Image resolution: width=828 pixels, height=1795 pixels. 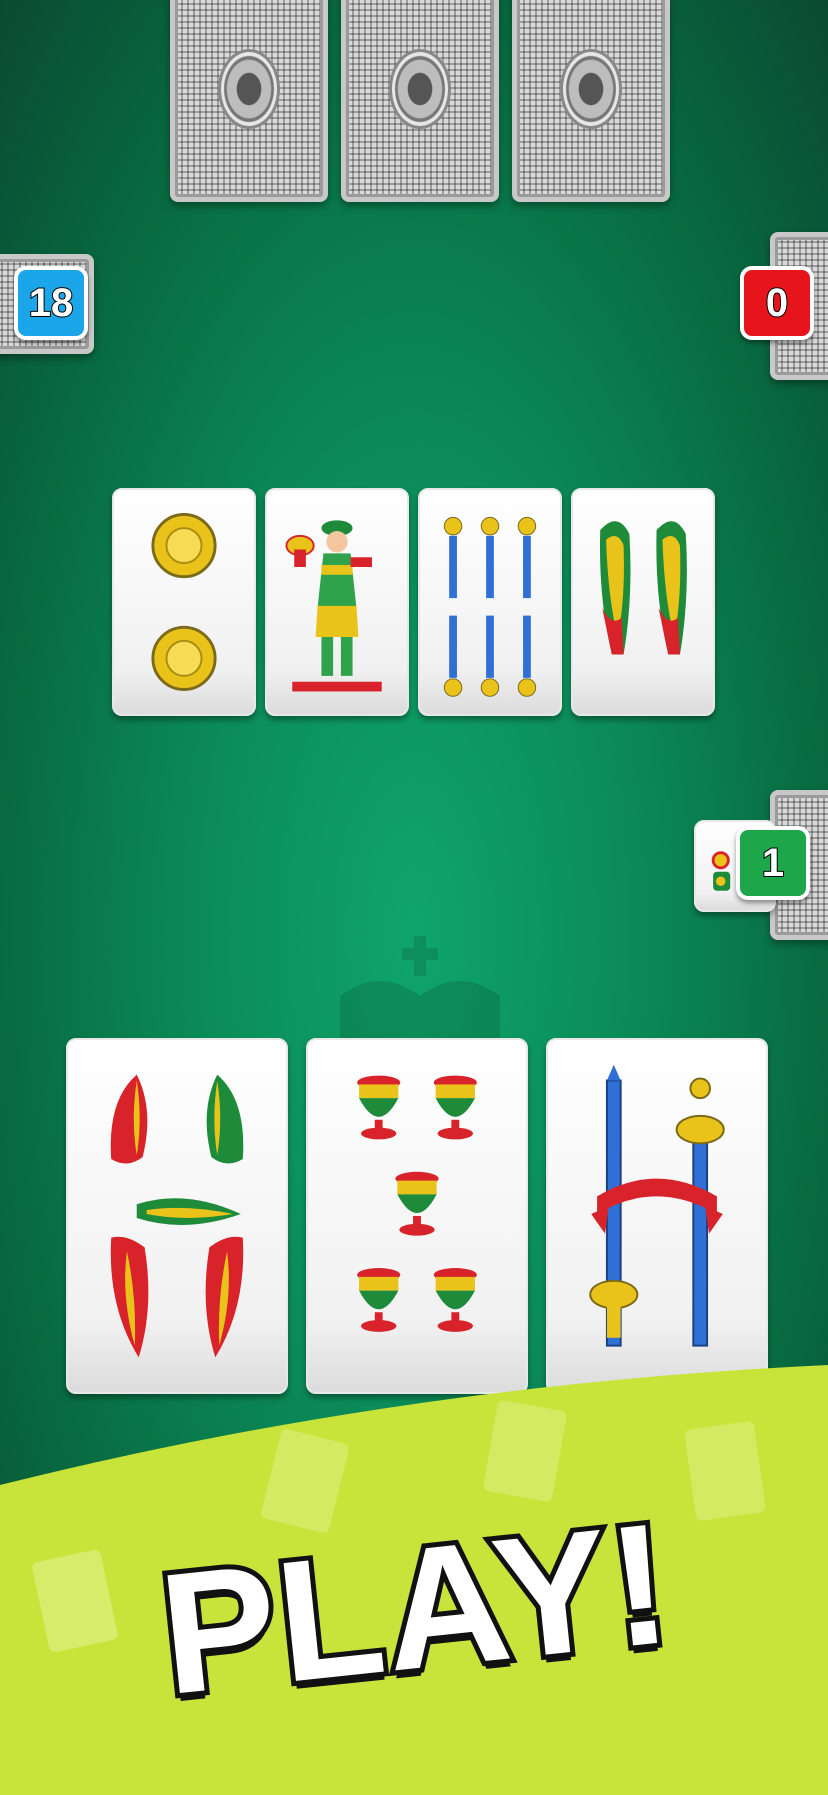 I want to click on left-player-score-badge: 18, so click(x=51, y=303).